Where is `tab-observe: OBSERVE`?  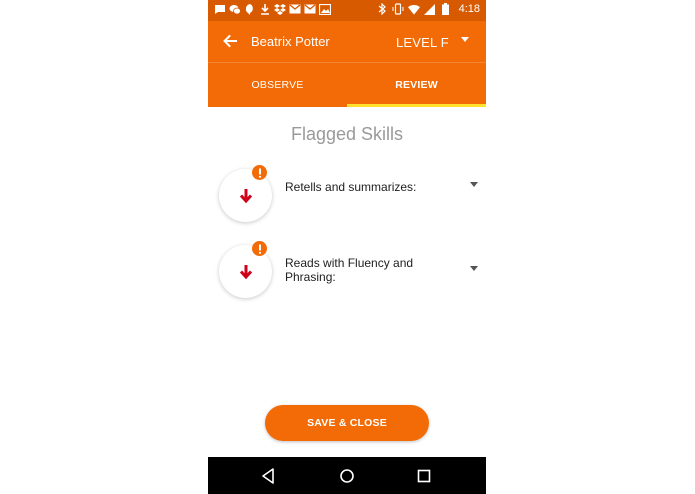 tab-observe: OBSERVE is located at coordinates (277, 85).